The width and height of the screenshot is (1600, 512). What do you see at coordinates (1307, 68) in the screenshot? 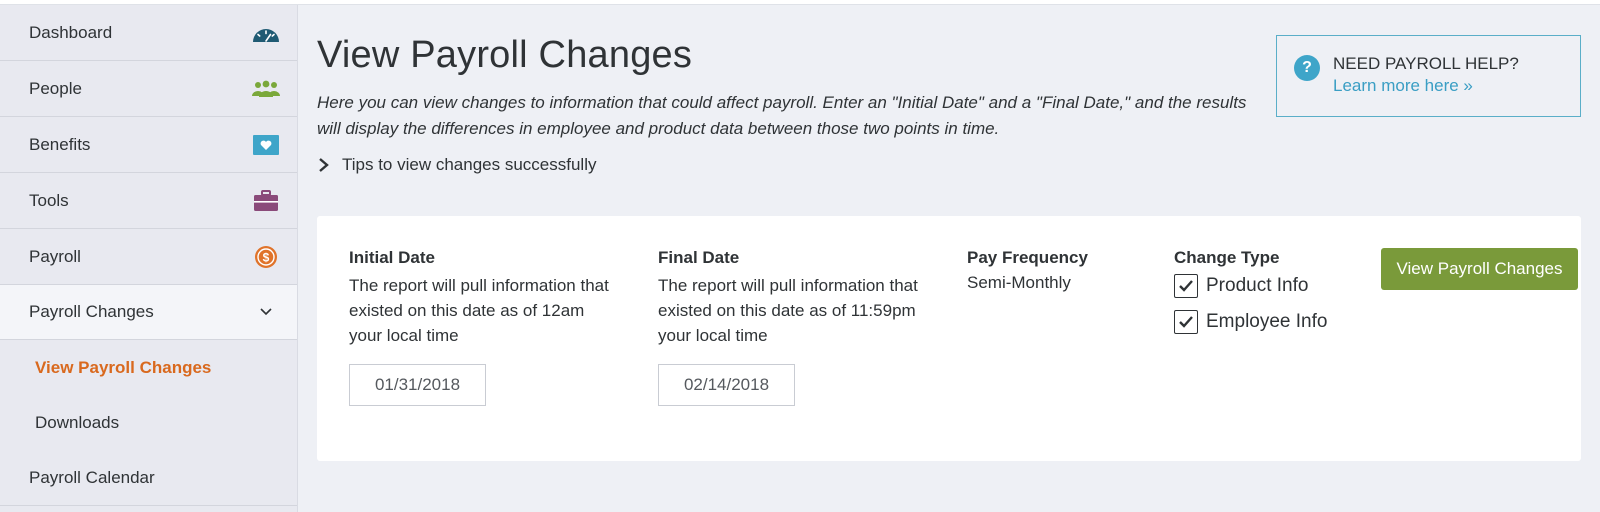
I see `question-icon: ?` at bounding box center [1307, 68].